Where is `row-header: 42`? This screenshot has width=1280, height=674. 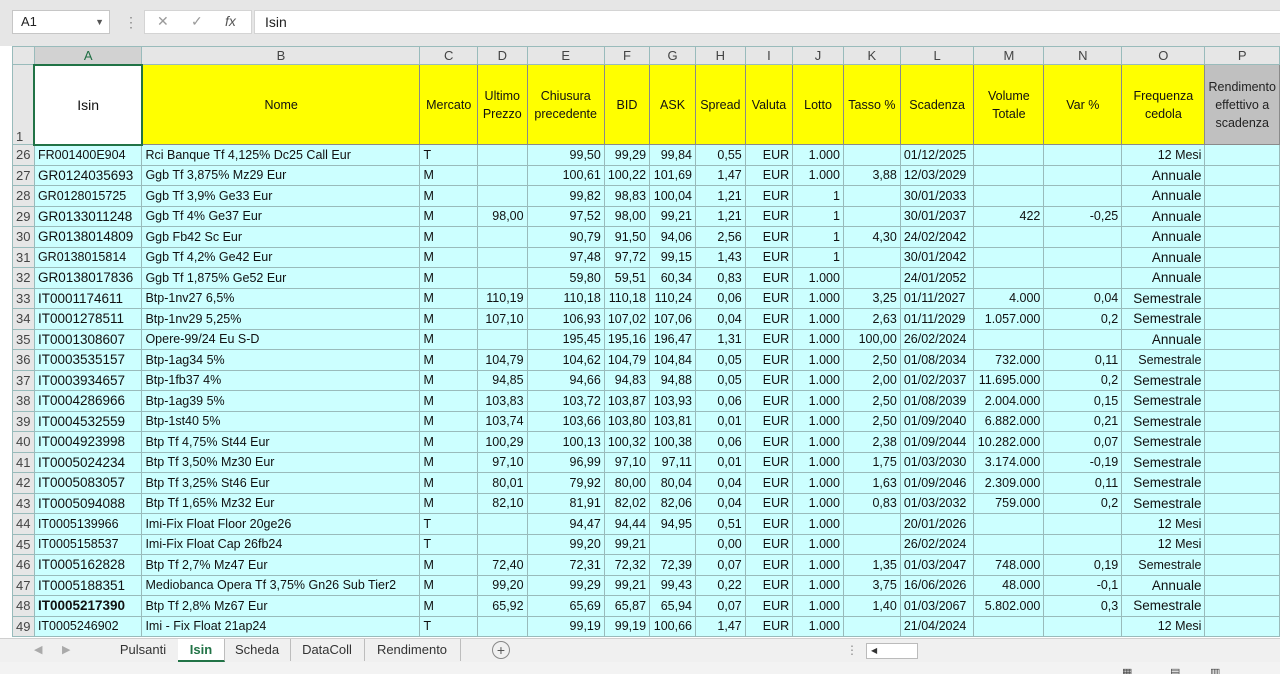 row-header: 42 is located at coordinates (23, 483).